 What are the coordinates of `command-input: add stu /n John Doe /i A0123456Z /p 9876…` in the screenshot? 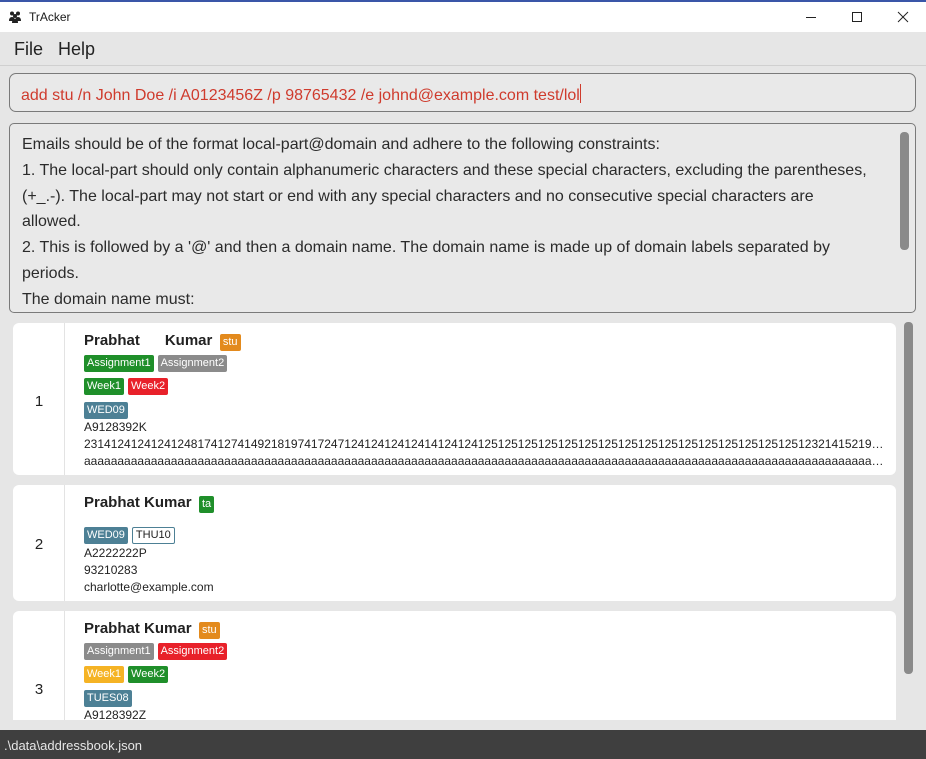 It's located at (462, 92).